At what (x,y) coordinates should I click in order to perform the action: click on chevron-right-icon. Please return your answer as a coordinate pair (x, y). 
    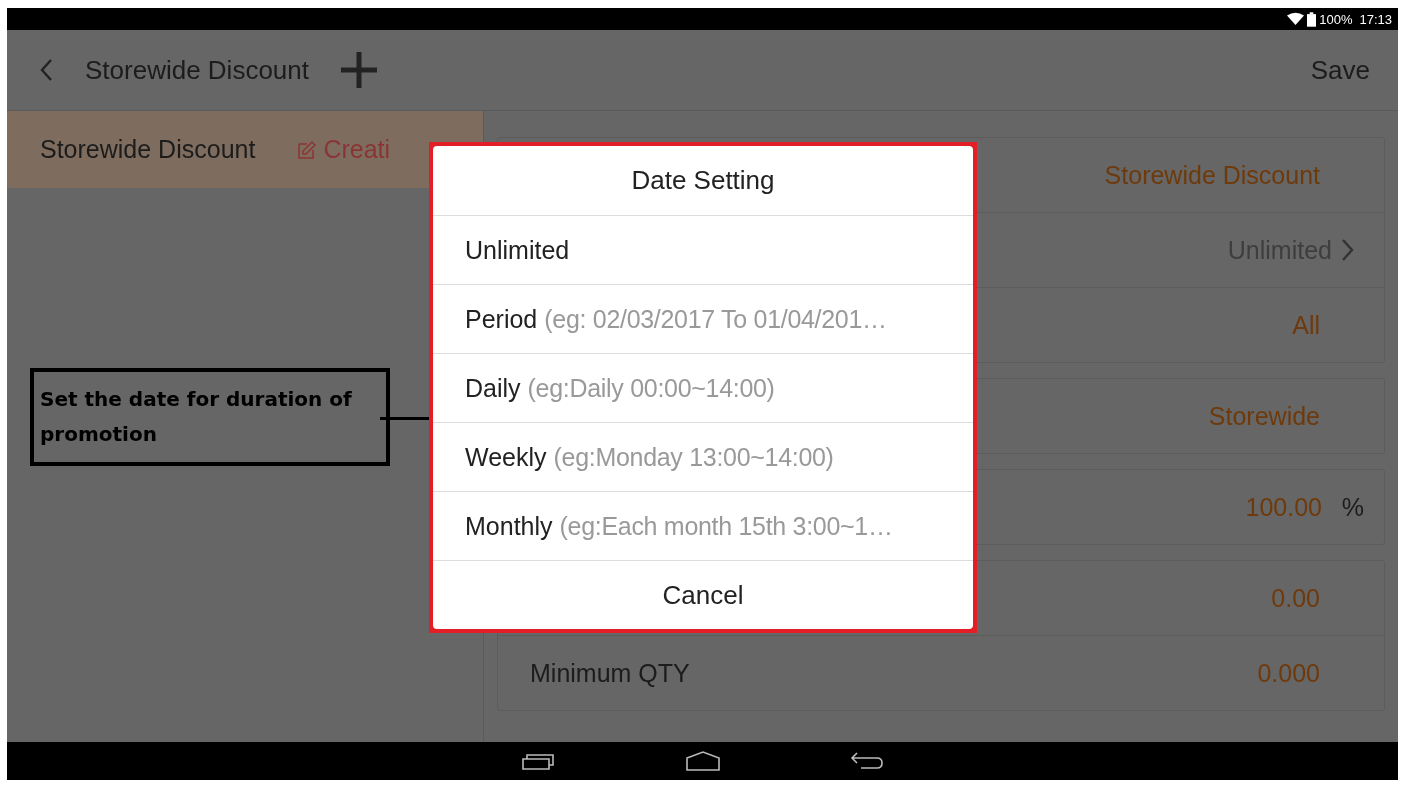
    Looking at the image, I should click on (1348, 250).